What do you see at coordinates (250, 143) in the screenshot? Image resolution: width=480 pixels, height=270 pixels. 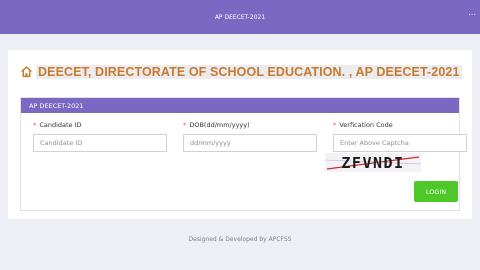 I see `dob-input` at bounding box center [250, 143].